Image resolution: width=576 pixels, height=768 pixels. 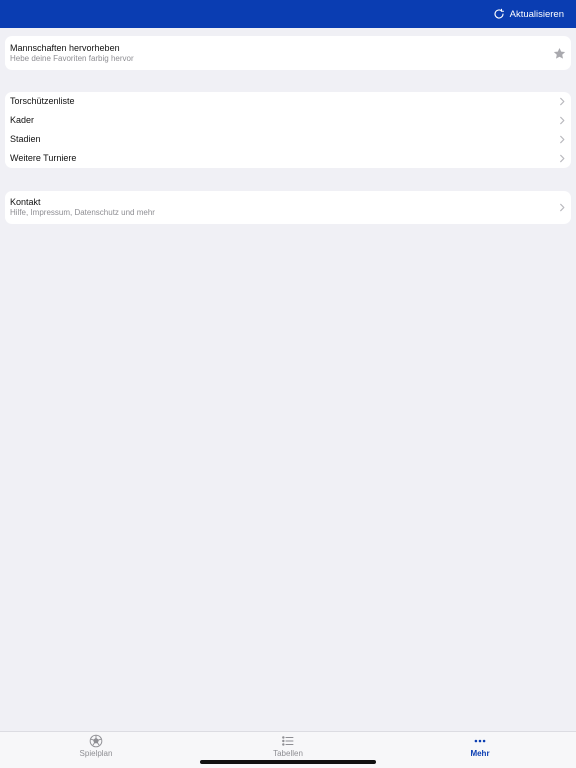 I want to click on list-item-weitere-turniere: Weitere Turniere, so click(x=288, y=158).